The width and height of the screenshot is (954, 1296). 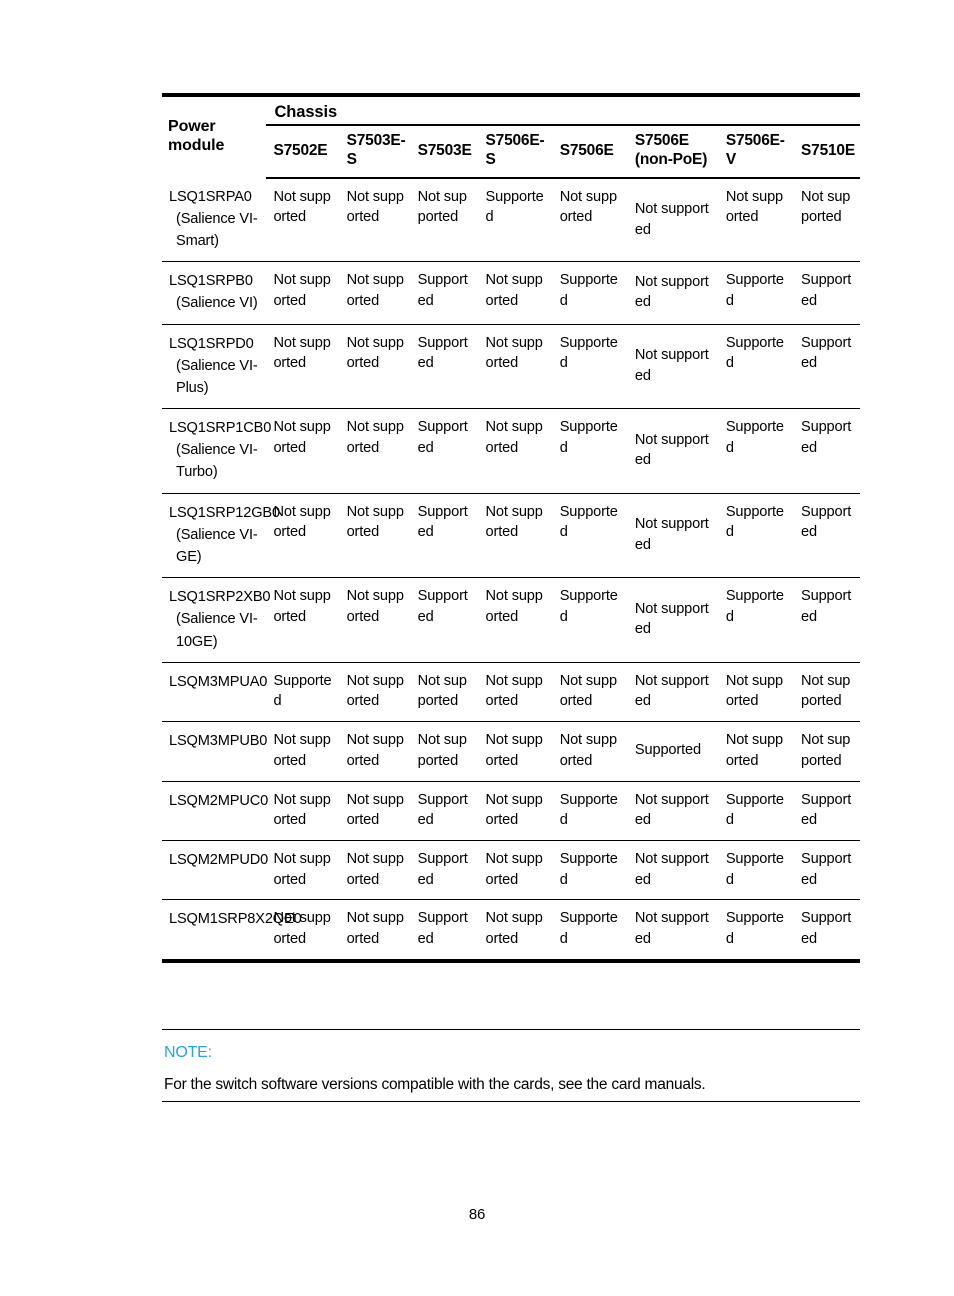 What do you see at coordinates (218, 741) in the screenshot?
I see `module-name: LSQM3MPUB0` at bounding box center [218, 741].